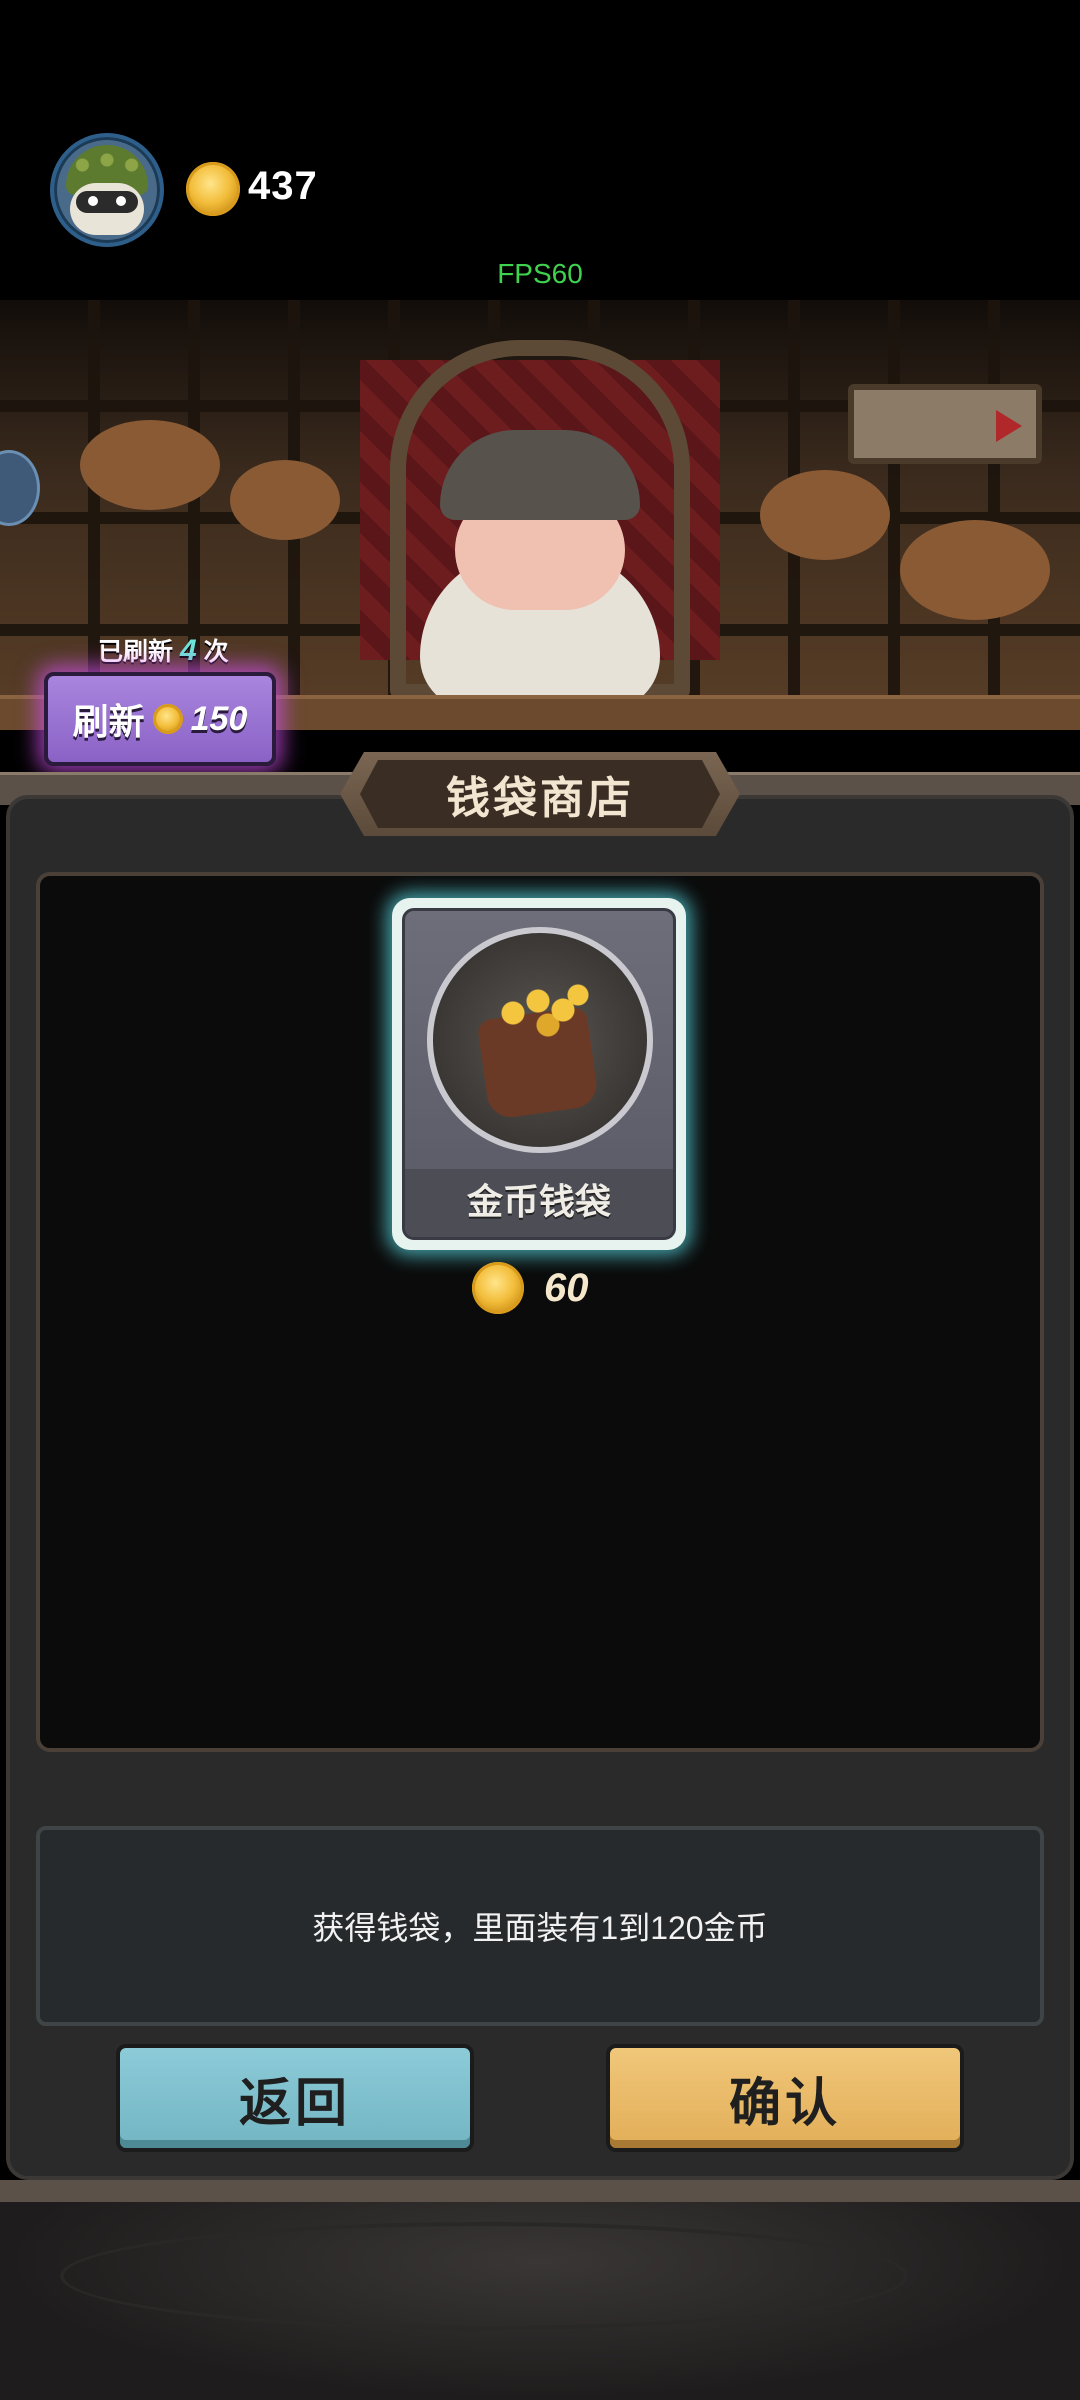 Image resolution: width=1080 pixels, height=2400 pixels. I want to click on shop-item-price-value: 60, so click(566, 1287).